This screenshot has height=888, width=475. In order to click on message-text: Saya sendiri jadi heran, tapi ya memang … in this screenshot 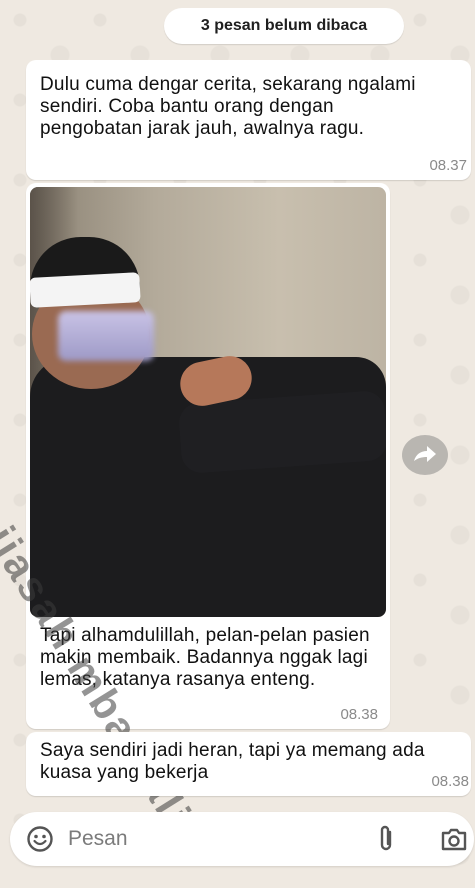, I will do `click(232, 761)`.